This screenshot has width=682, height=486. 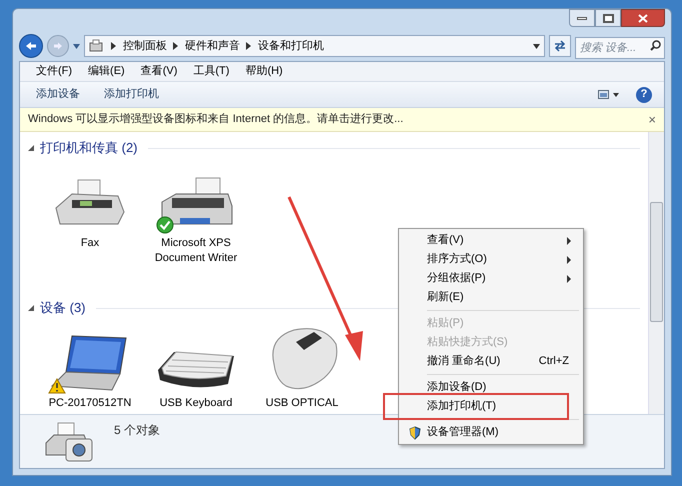 I want to click on menu-item: 工具(T), so click(x=211, y=71).